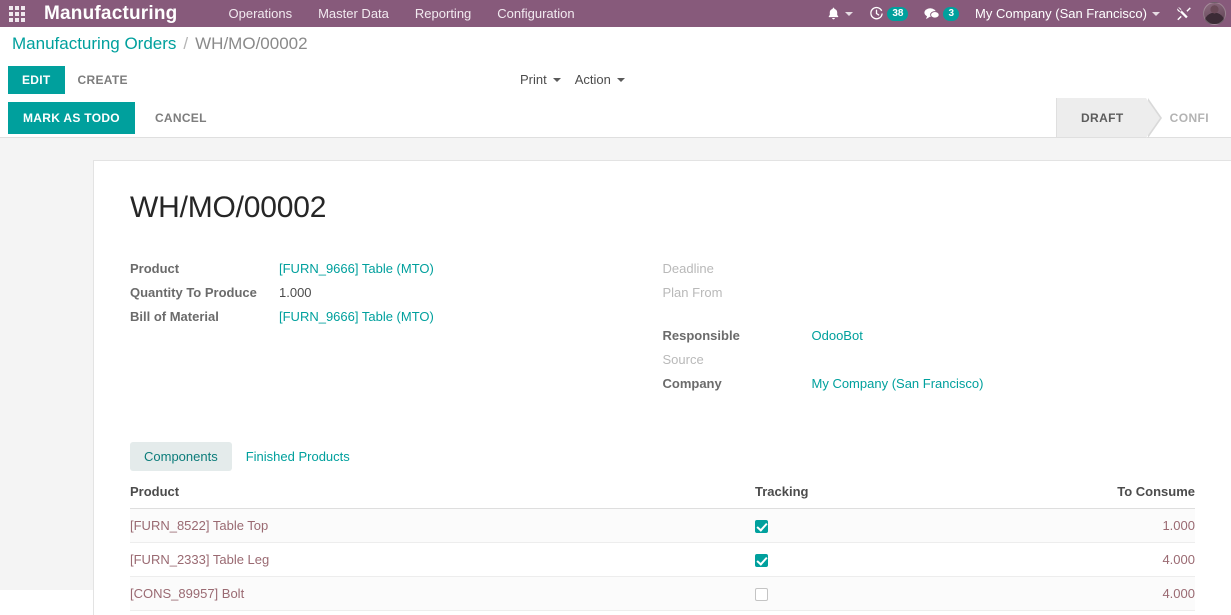  What do you see at coordinates (1082, 526) in the screenshot?
I see `cell-to-consume: 1.000` at bounding box center [1082, 526].